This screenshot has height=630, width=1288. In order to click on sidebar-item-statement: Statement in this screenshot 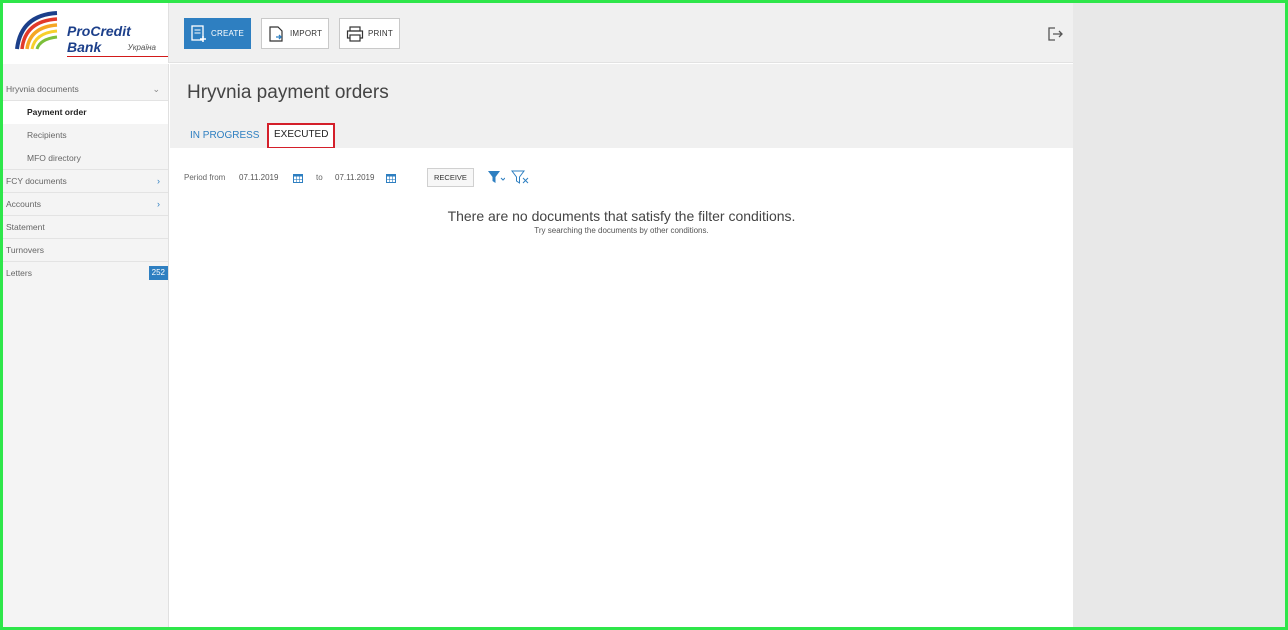, I will do `click(85, 227)`.